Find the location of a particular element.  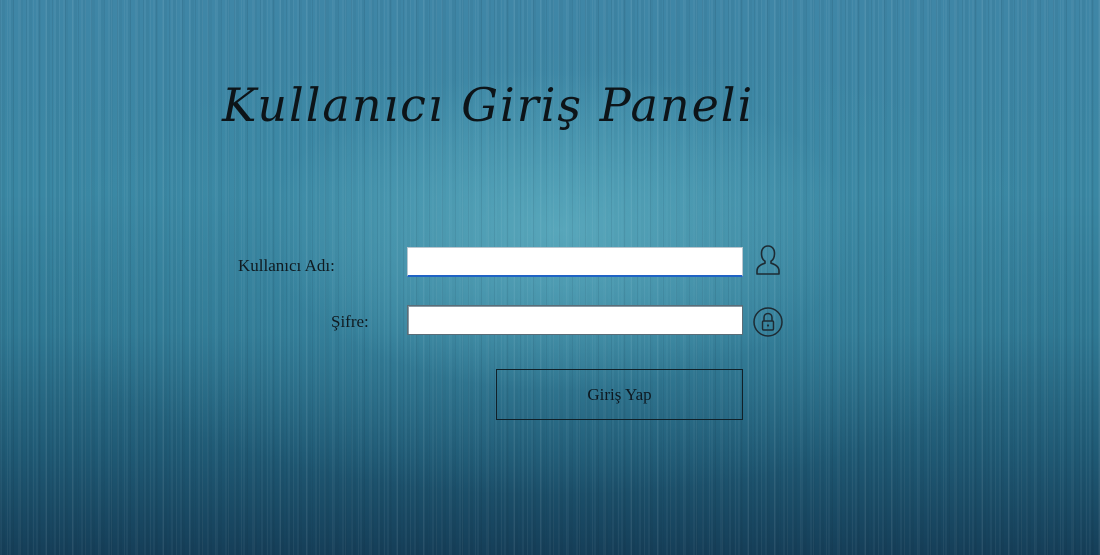

username-label: Kullanıcı Adı: is located at coordinates (286, 265).